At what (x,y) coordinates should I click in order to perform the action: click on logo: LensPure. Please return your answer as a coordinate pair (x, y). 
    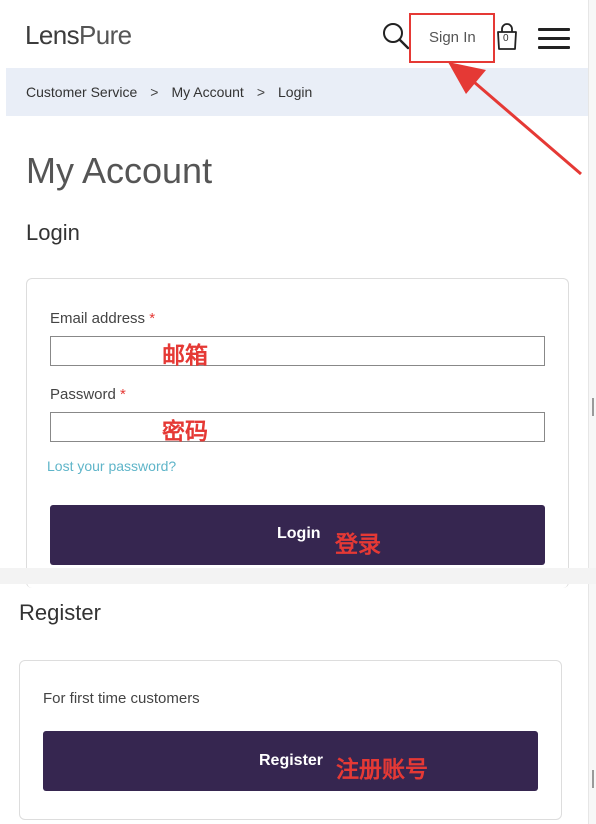
    Looking at the image, I should click on (78, 35).